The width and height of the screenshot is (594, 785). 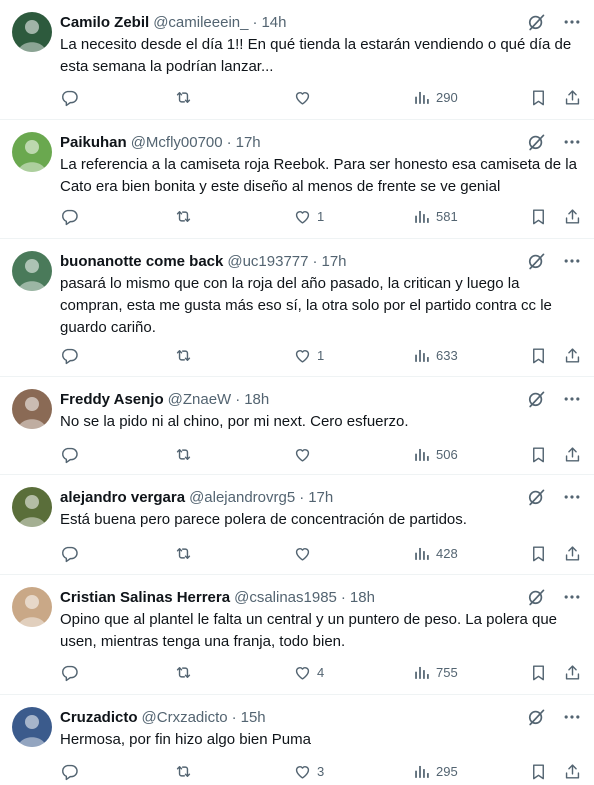 I want to click on views-button: 506, so click(x=435, y=454).